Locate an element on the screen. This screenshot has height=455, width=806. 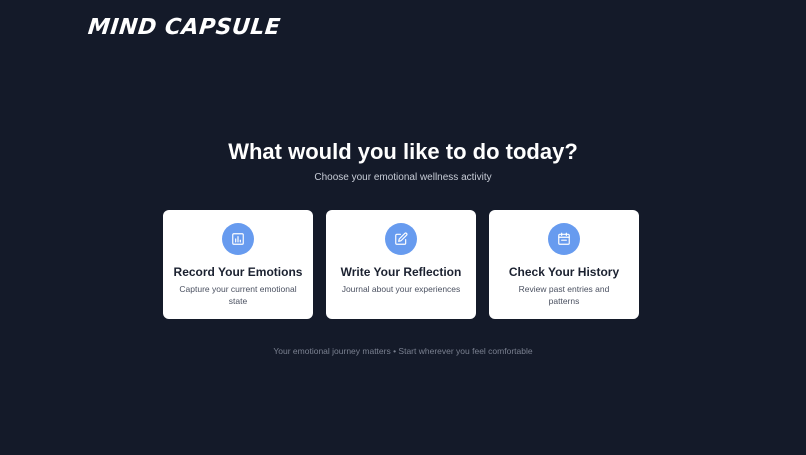
edit-icon is located at coordinates (401, 239).